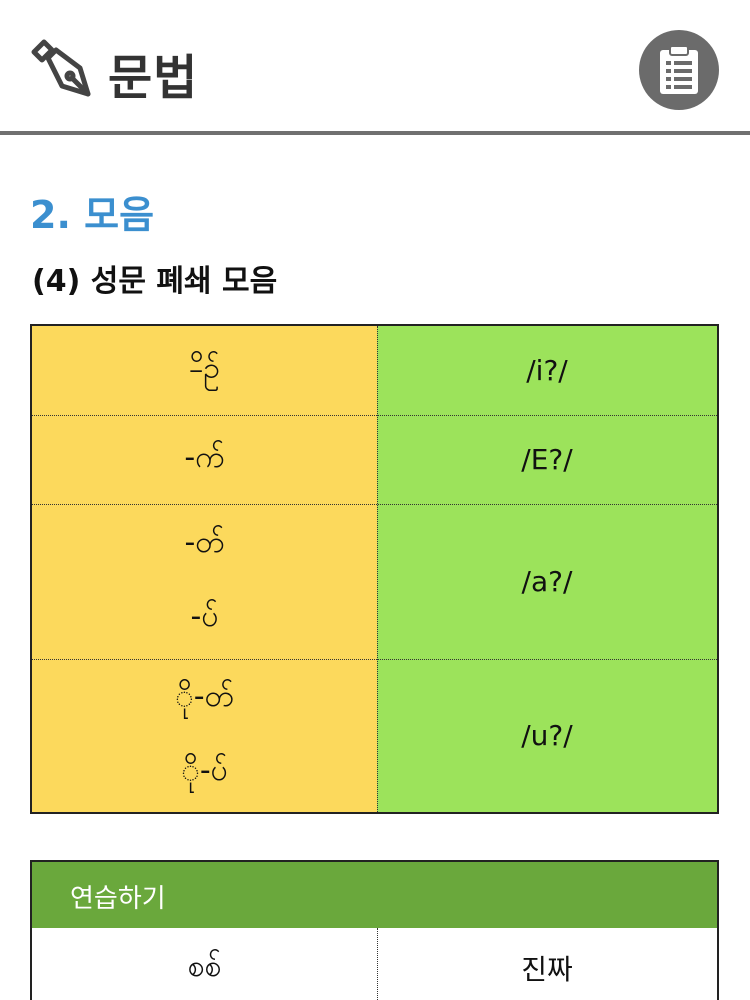 Image resolution: width=750 pixels, height=1000 pixels. What do you see at coordinates (375, 68) in the screenshot?
I see `app-header: 문법` at bounding box center [375, 68].